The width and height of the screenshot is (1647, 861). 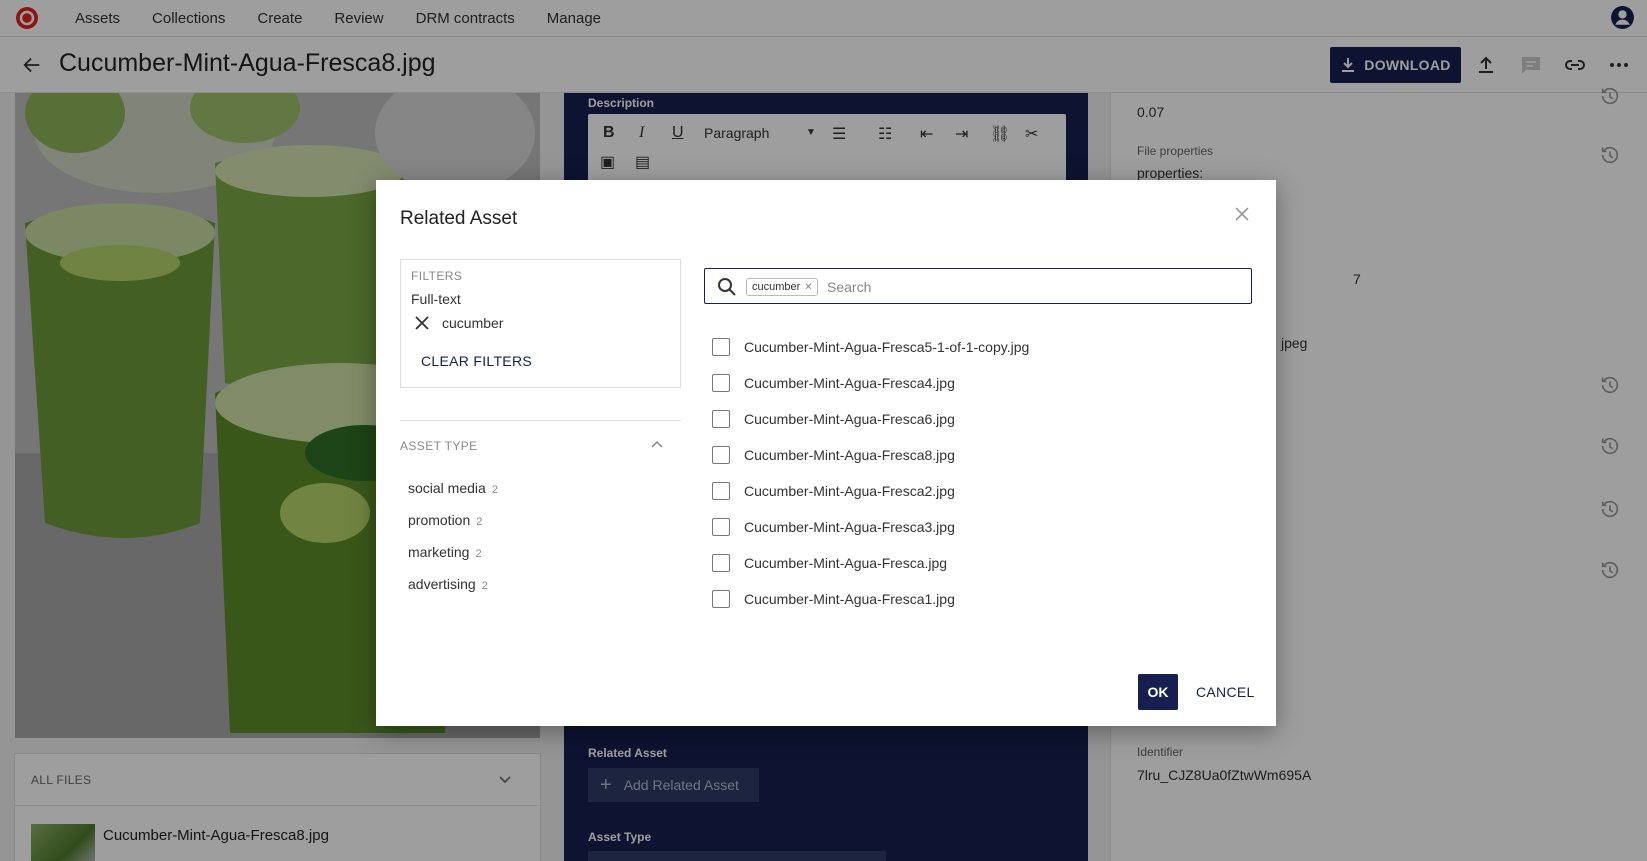 What do you see at coordinates (1032, 287) in the screenshot?
I see `search-input` at bounding box center [1032, 287].